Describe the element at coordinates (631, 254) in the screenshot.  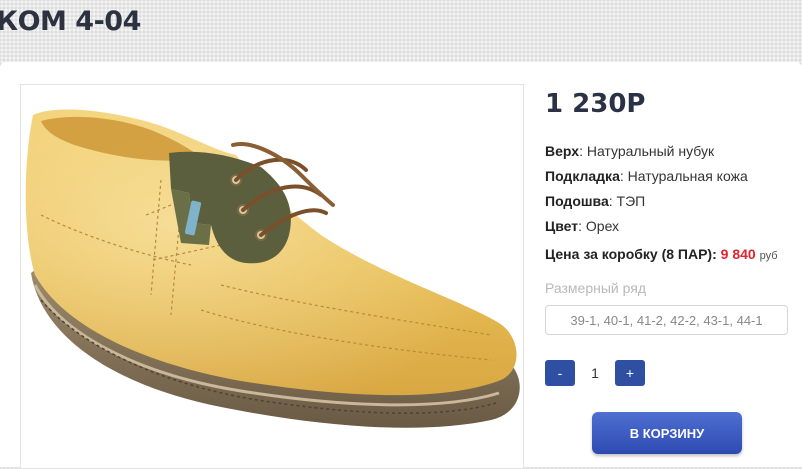
I see `box-price-label: Цена за коробку (8 ПАР):` at that location.